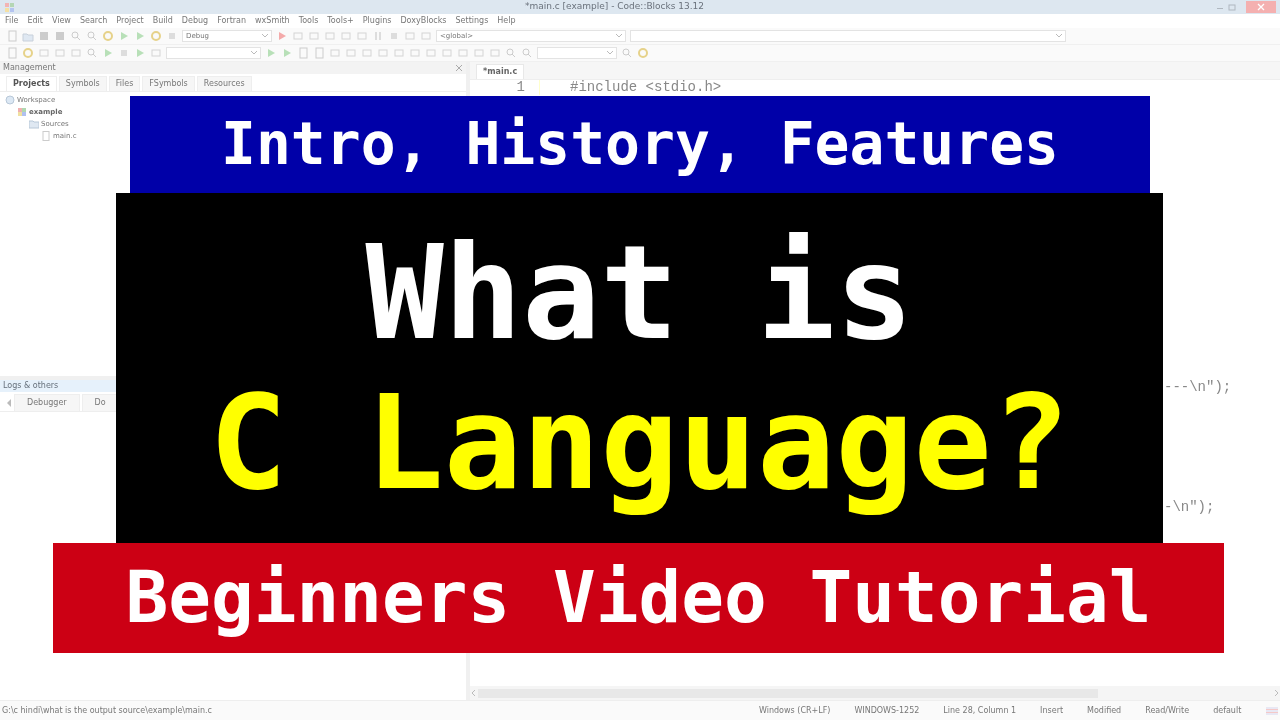 The width and height of the screenshot is (1280, 720). What do you see at coordinates (340, 21) in the screenshot?
I see `menu-item: Tools+` at bounding box center [340, 21].